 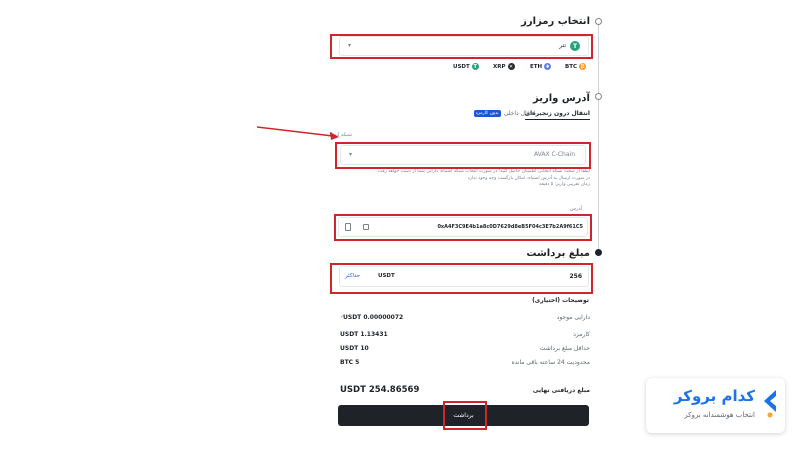 What do you see at coordinates (715, 405) in the screenshot?
I see `watermark-logo-card: کدام بروکر انتخاب هوشمندانه بروکر` at bounding box center [715, 405].